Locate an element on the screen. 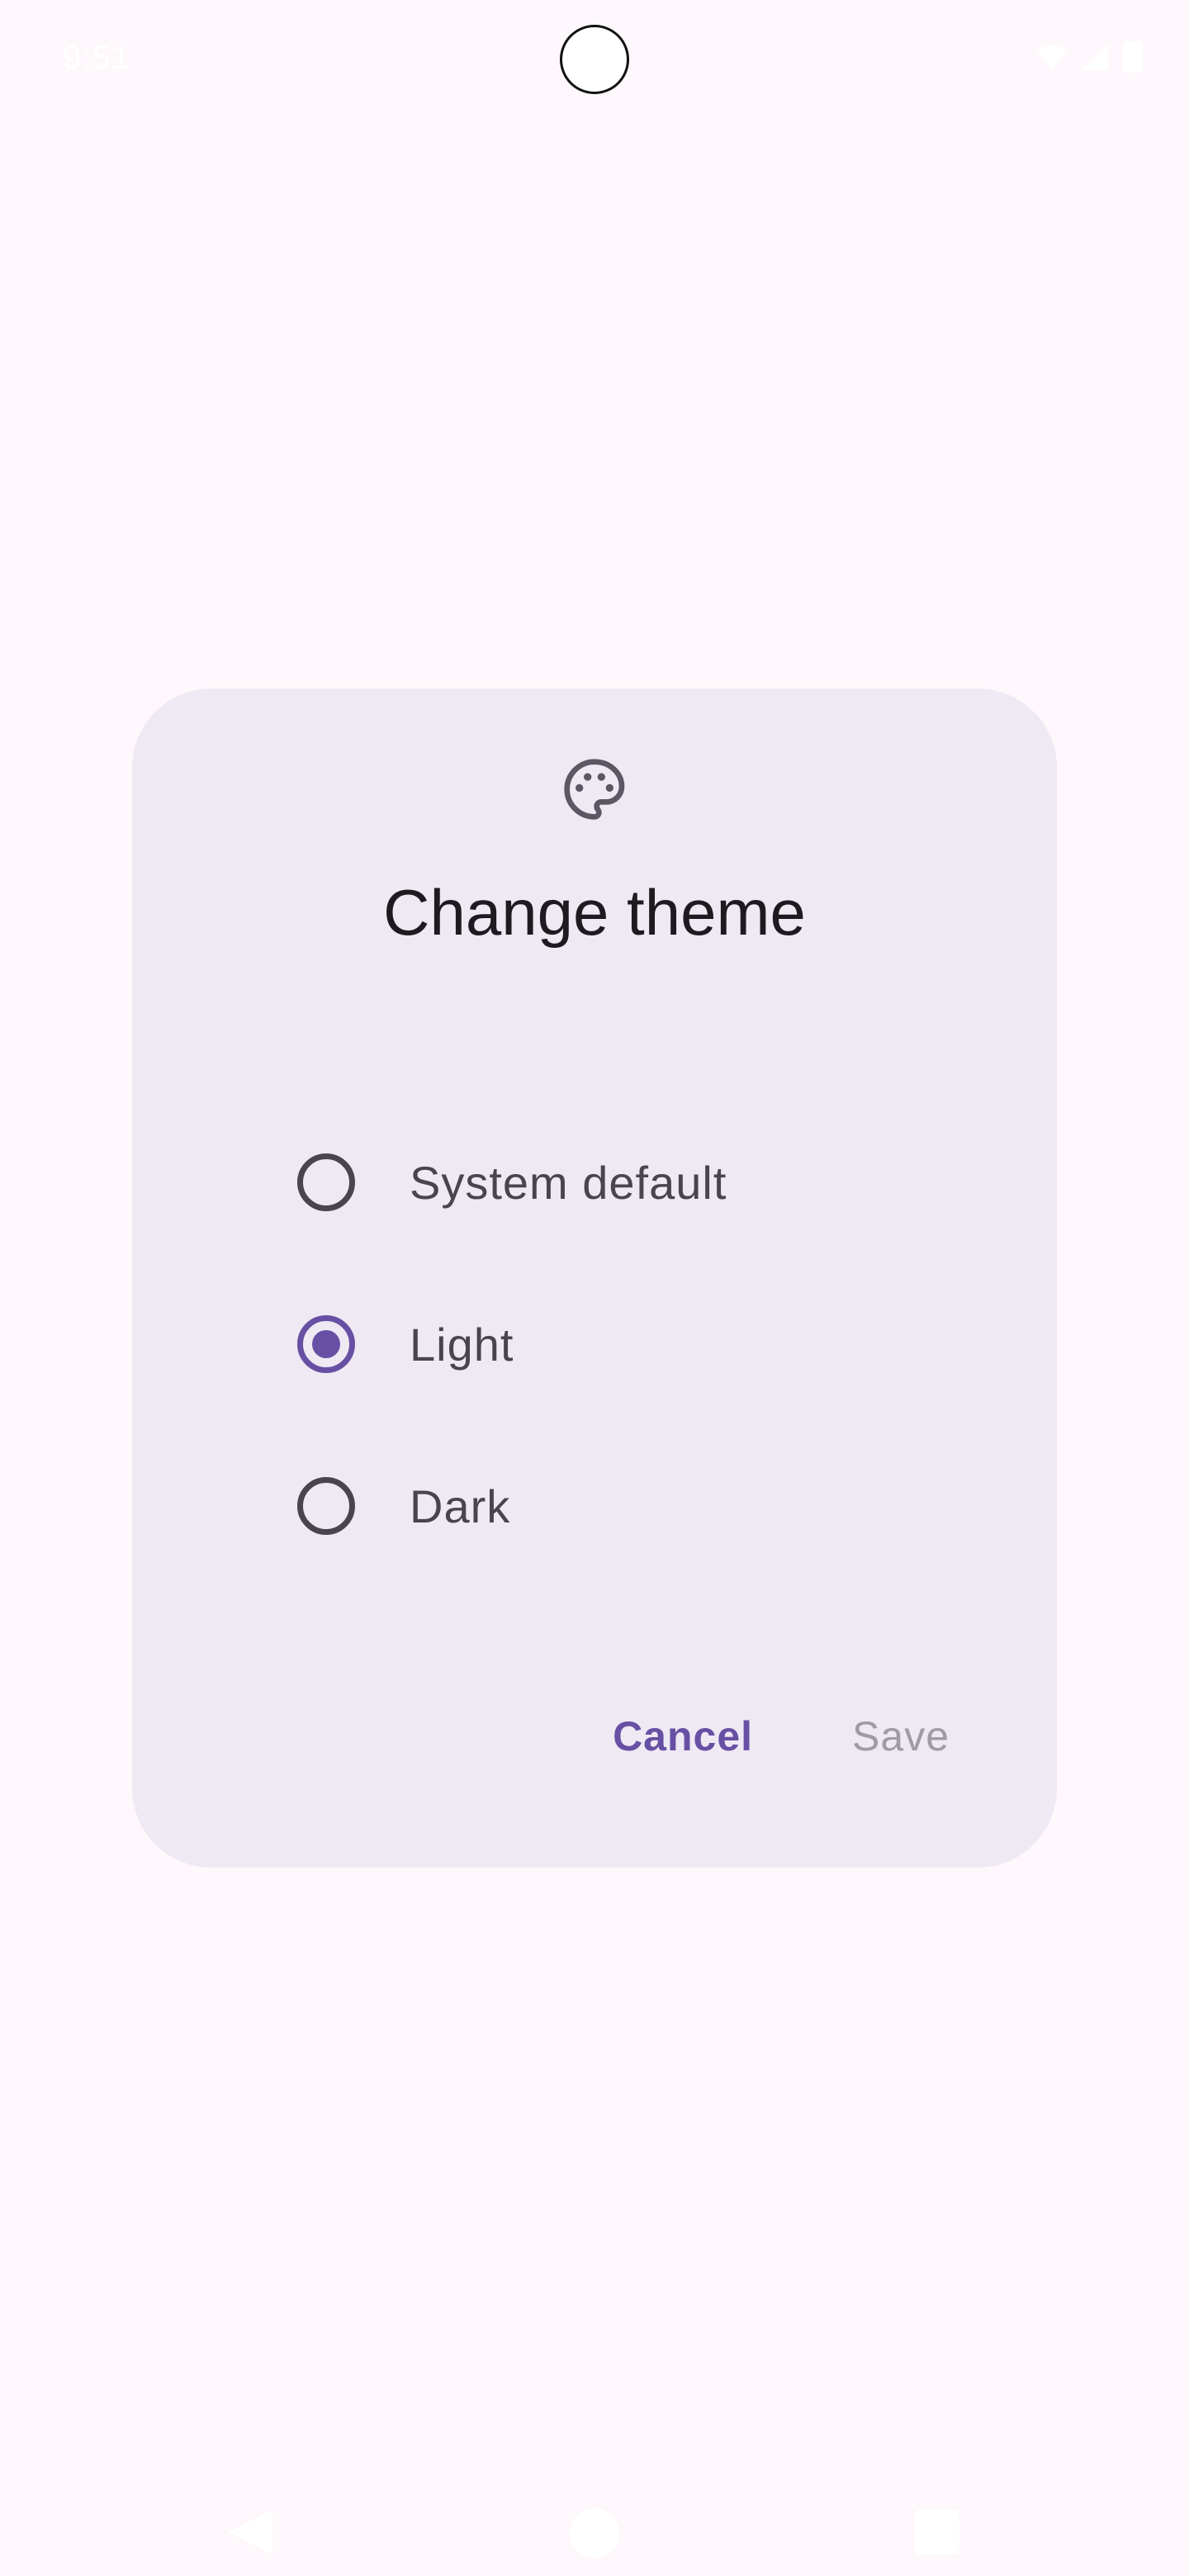 The image size is (1189, 2576). option-dark: Dark is located at coordinates (635, 1506).